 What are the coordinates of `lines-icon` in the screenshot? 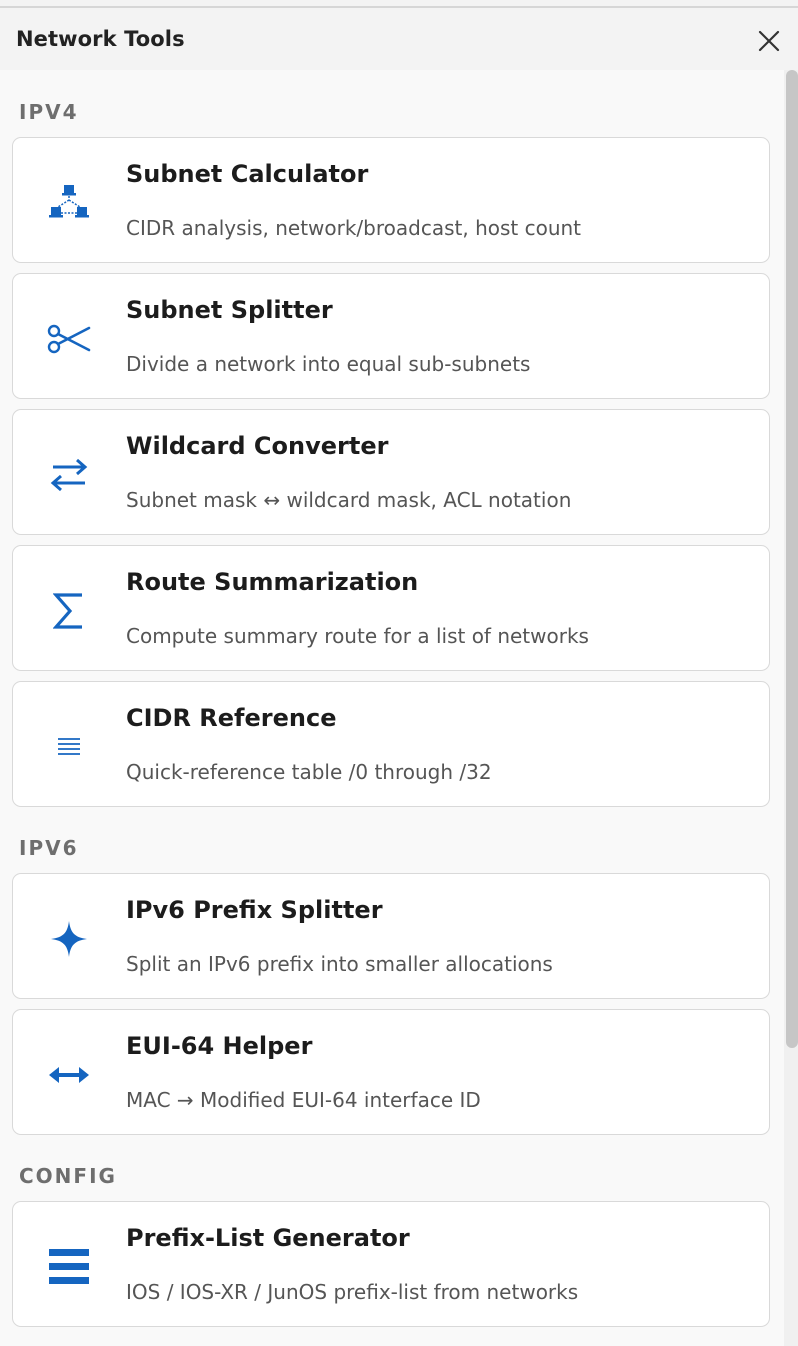 It's located at (69, 747).